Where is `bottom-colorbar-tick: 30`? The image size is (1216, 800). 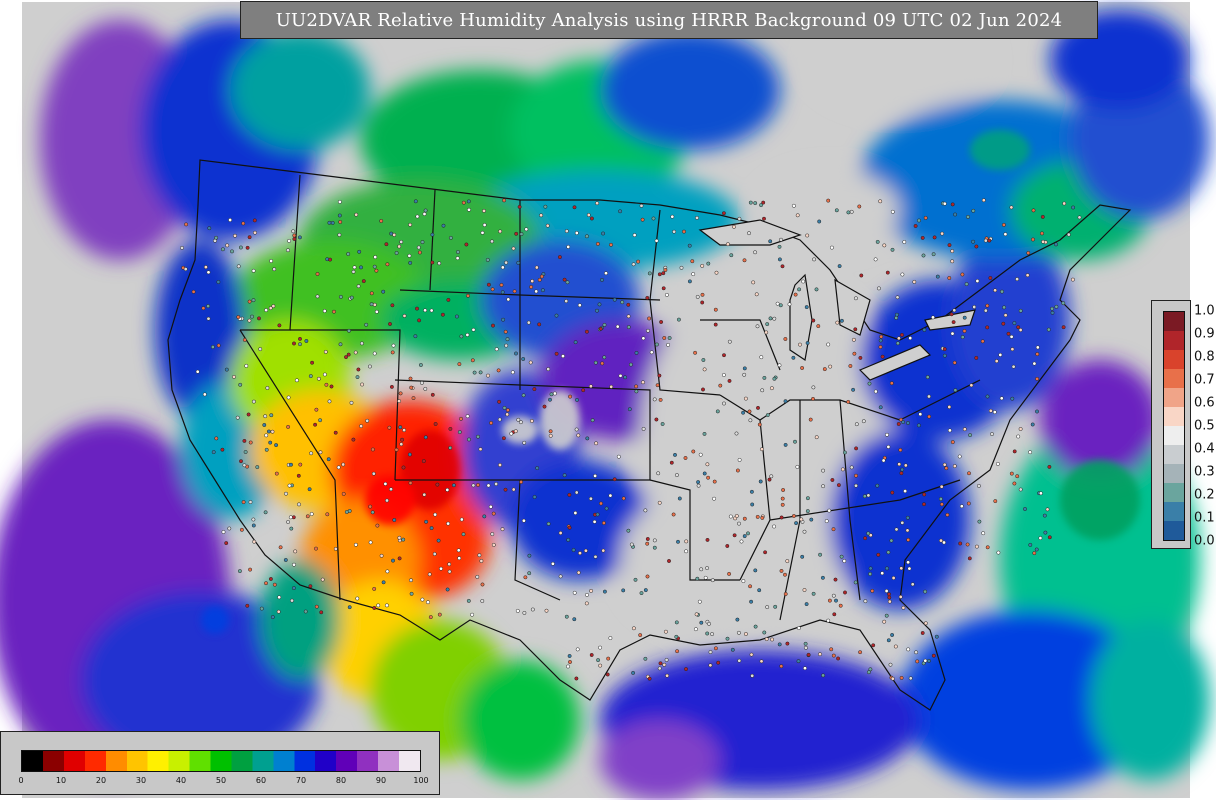 bottom-colorbar-tick: 30 is located at coordinates (141, 780).